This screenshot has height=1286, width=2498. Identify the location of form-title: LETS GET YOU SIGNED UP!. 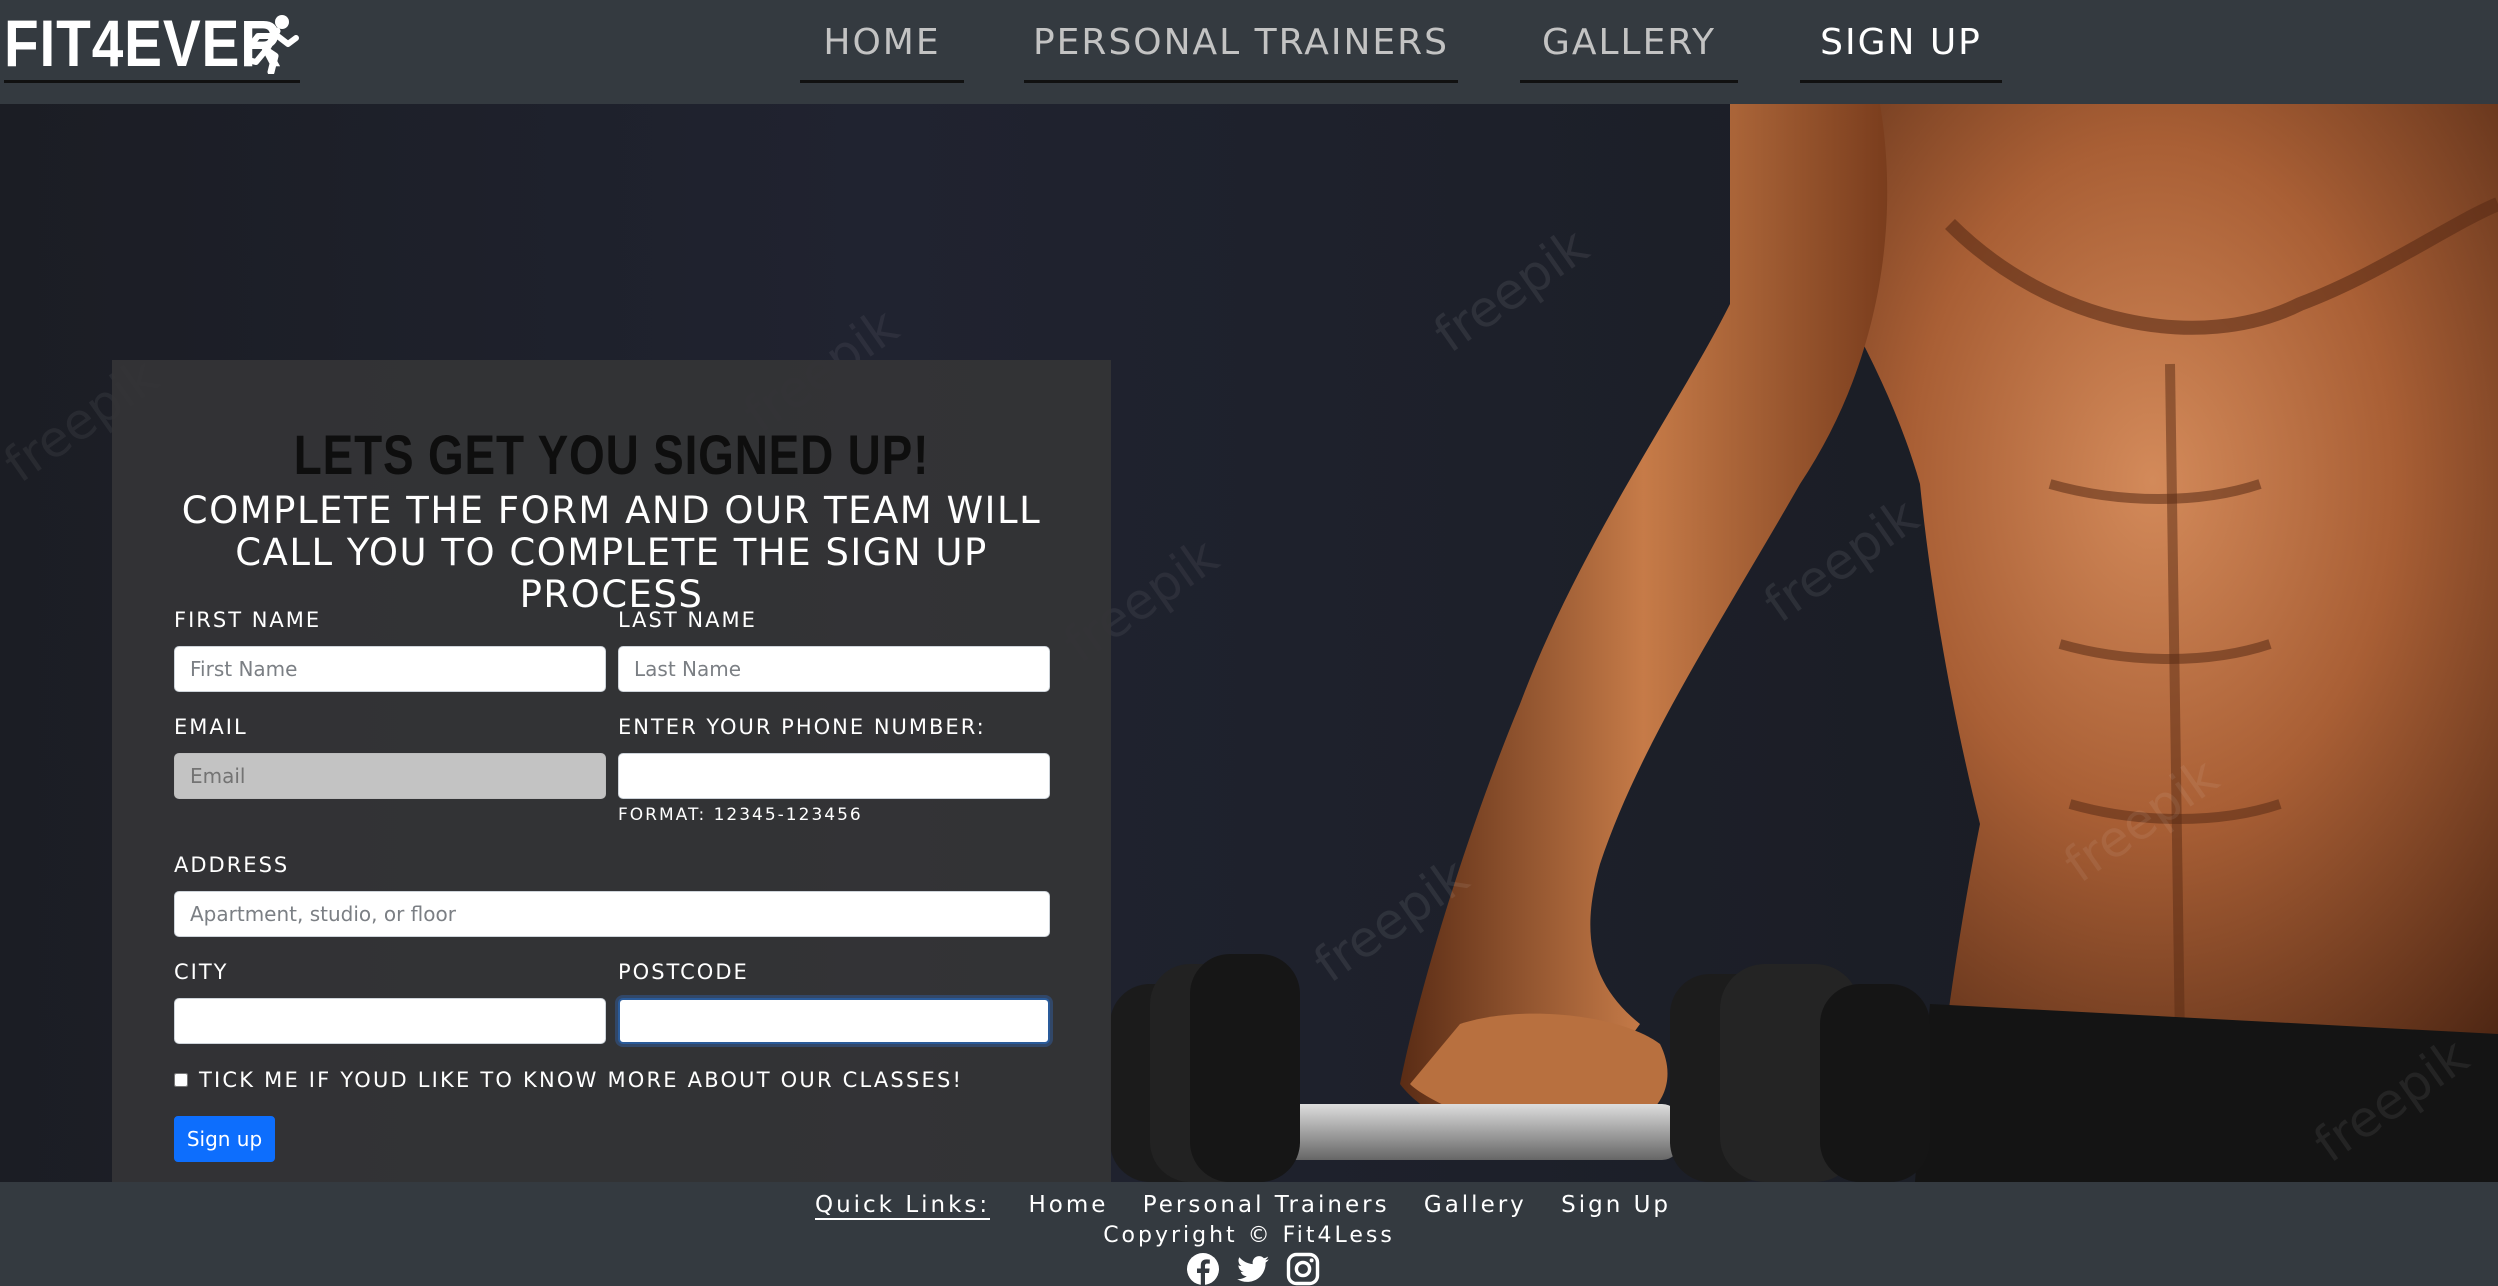
(611, 454).